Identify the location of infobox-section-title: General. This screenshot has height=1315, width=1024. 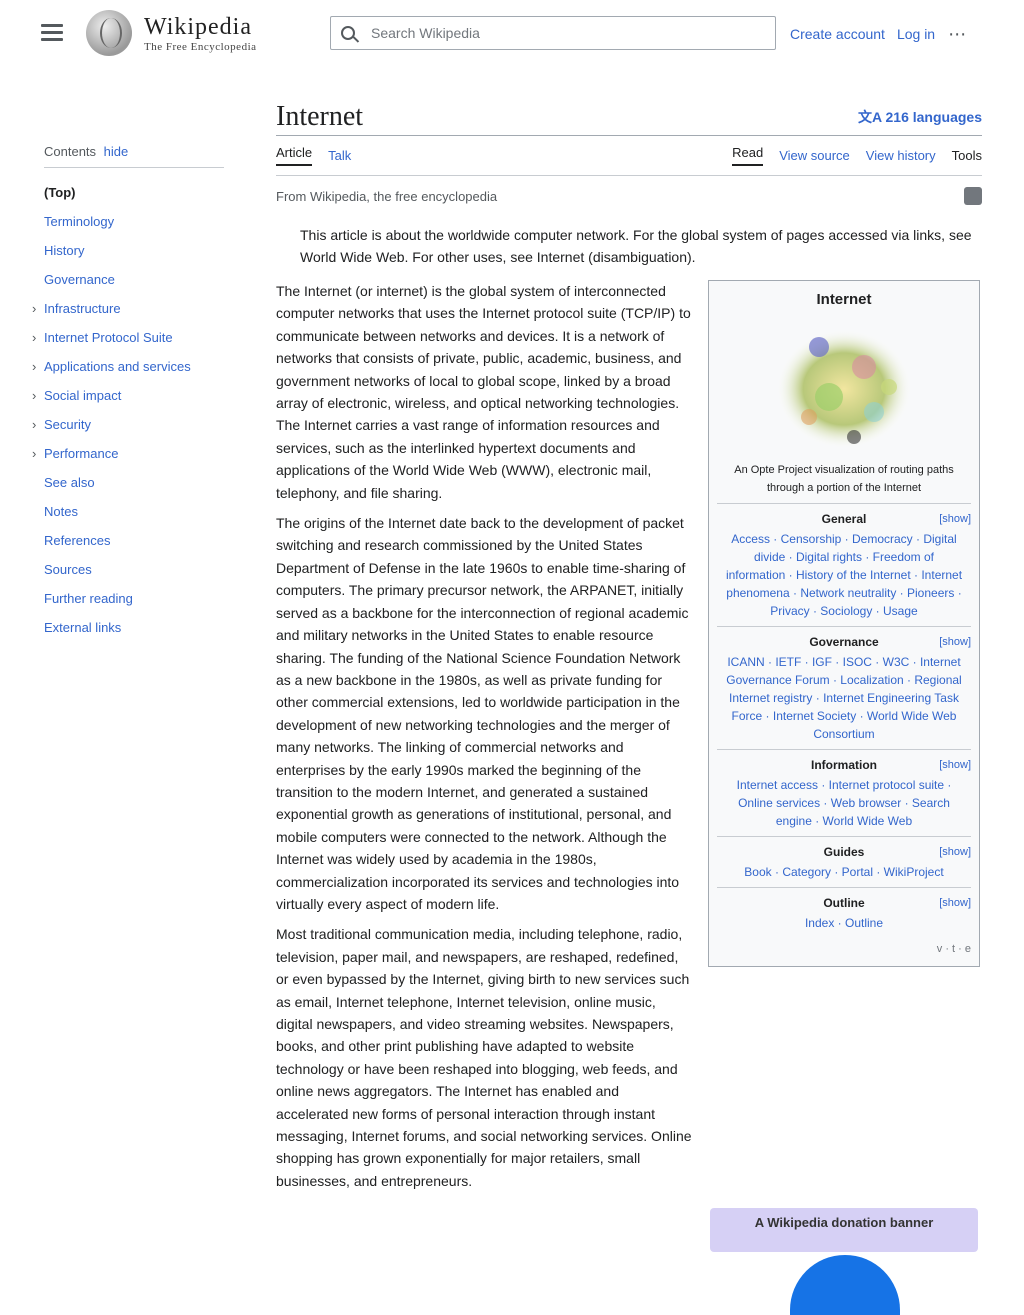
(844, 519).